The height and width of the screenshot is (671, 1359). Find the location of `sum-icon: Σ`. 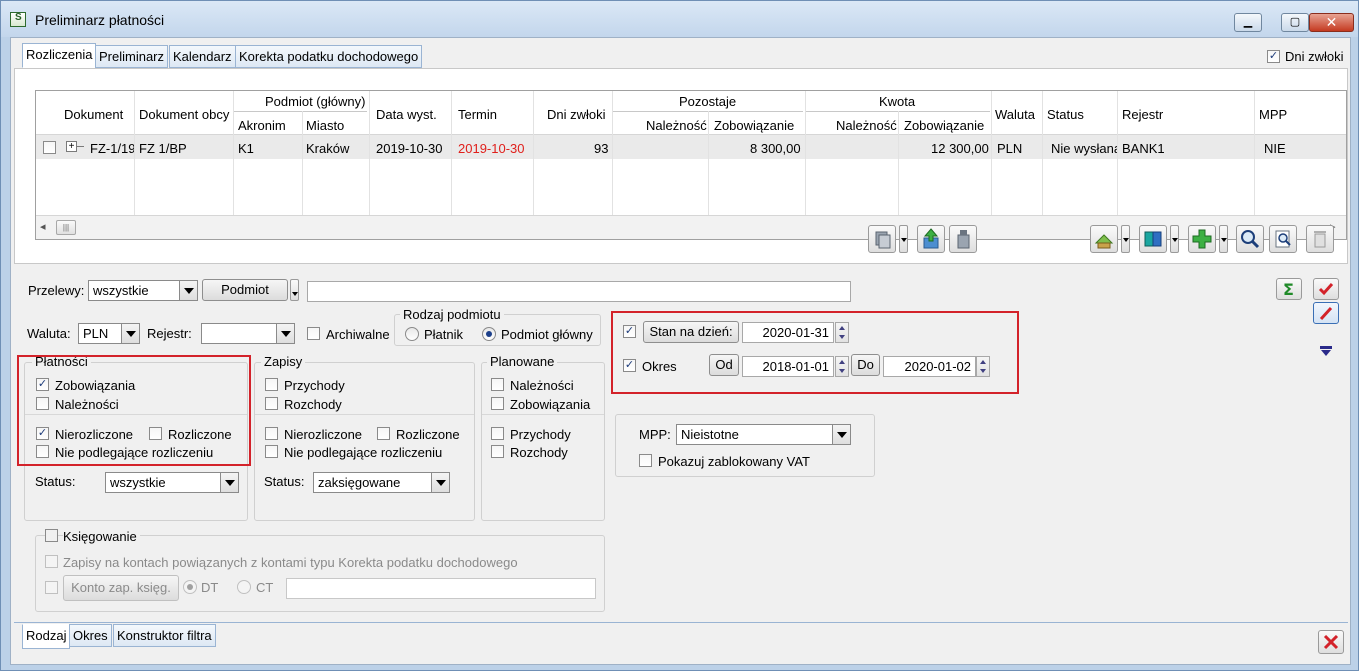

sum-icon: Σ is located at coordinates (1289, 289).